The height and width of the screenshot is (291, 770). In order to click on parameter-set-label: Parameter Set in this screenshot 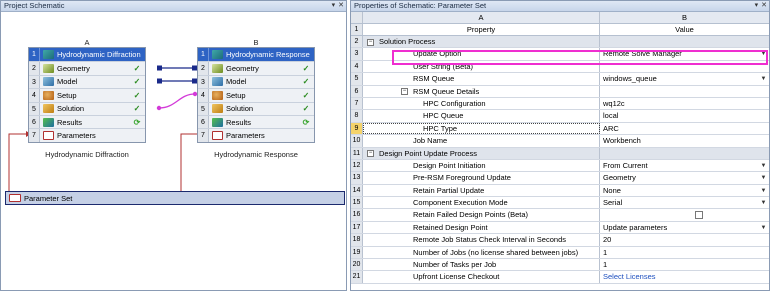, I will do `click(48, 198)`.